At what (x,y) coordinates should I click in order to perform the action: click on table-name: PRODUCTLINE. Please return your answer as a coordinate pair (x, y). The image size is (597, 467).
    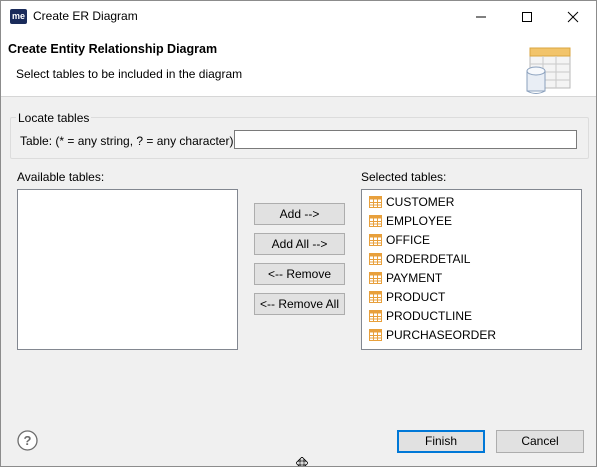
    Looking at the image, I should click on (429, 315).